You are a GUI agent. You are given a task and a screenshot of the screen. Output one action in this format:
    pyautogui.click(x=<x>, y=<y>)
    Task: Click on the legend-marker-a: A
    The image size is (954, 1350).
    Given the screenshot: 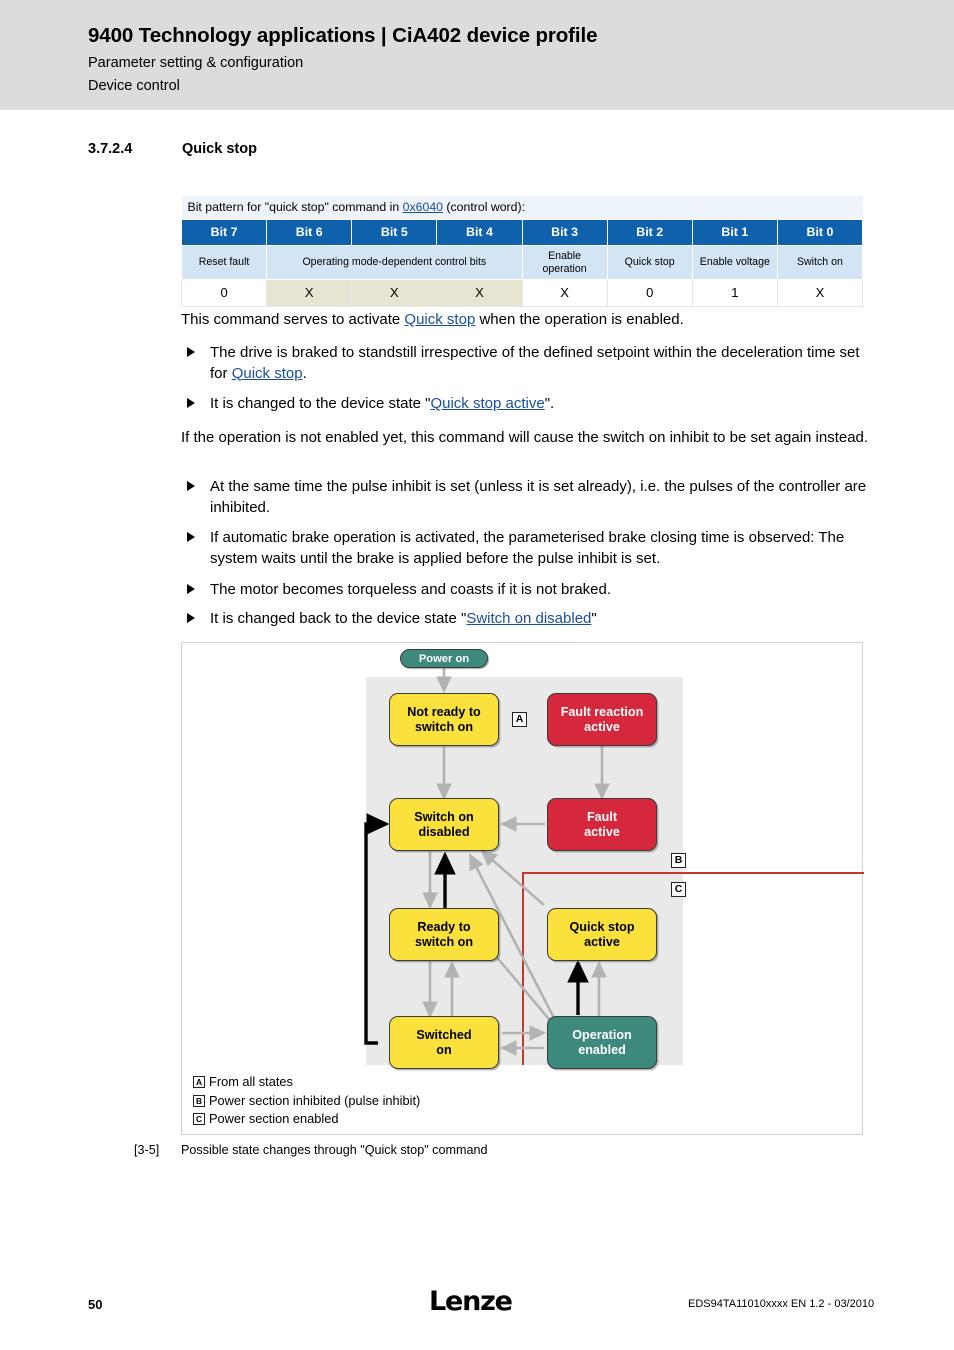 What is the action you would take?
    pyautogui.click(x=199, y=1082)
    